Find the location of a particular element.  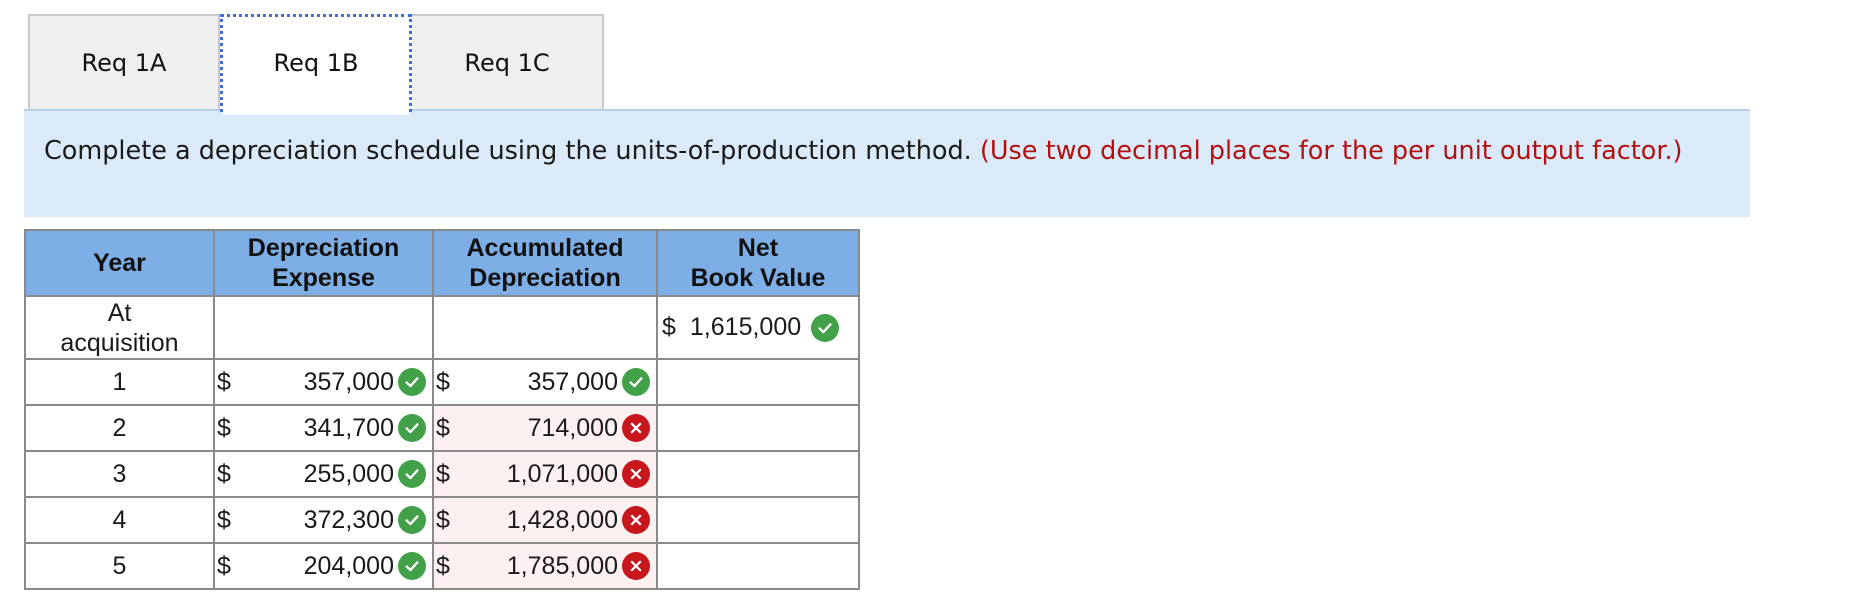

depreciation-expense-cell: $341,700 is located at coordinates (323, 428).